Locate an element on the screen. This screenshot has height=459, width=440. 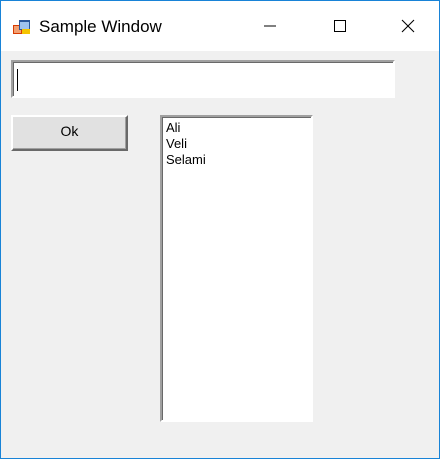
text-caret is located at coordinates (17, 80).